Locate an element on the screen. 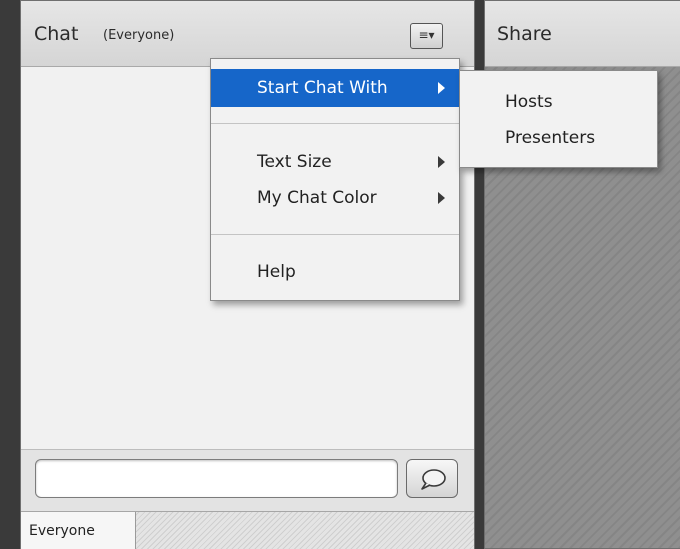 The width and height of the screenshot is (680, 549). menu-item-my-chat-color: My Chat Color is located at coordinates (335, 198).